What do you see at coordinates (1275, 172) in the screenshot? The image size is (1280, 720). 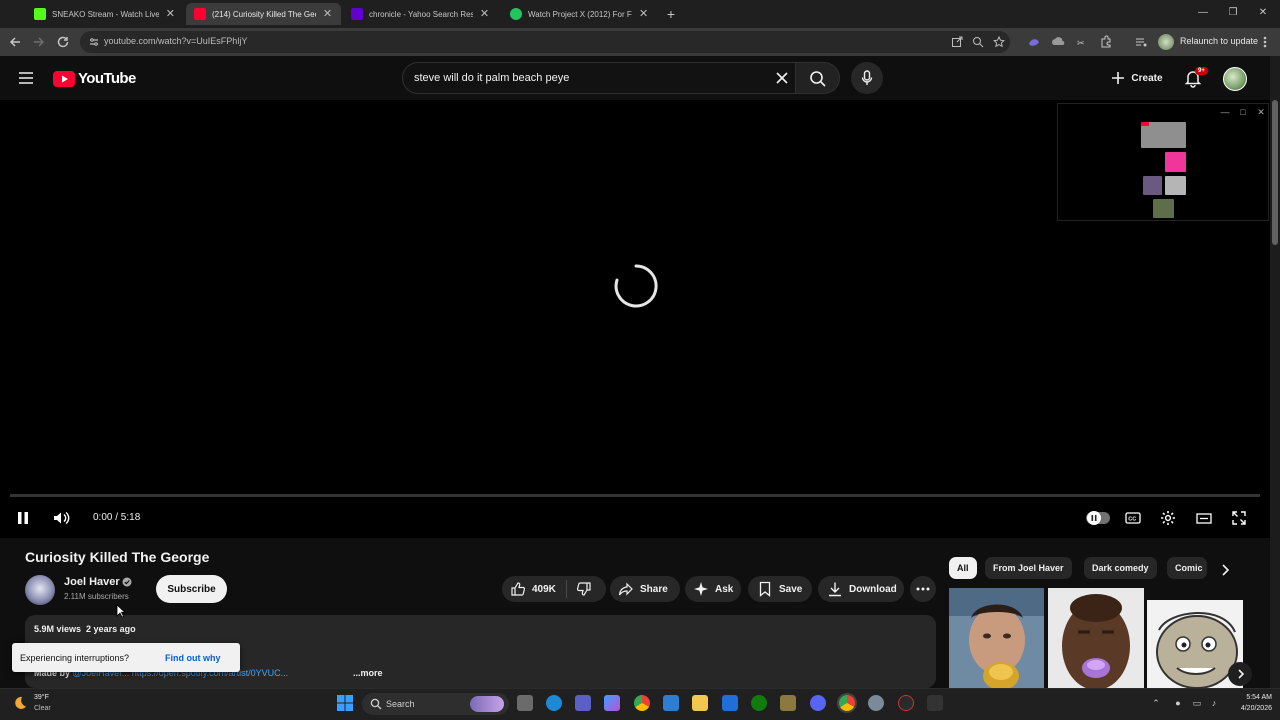 I see `scrollbar-thumb` at bounding box center [1275, 172].